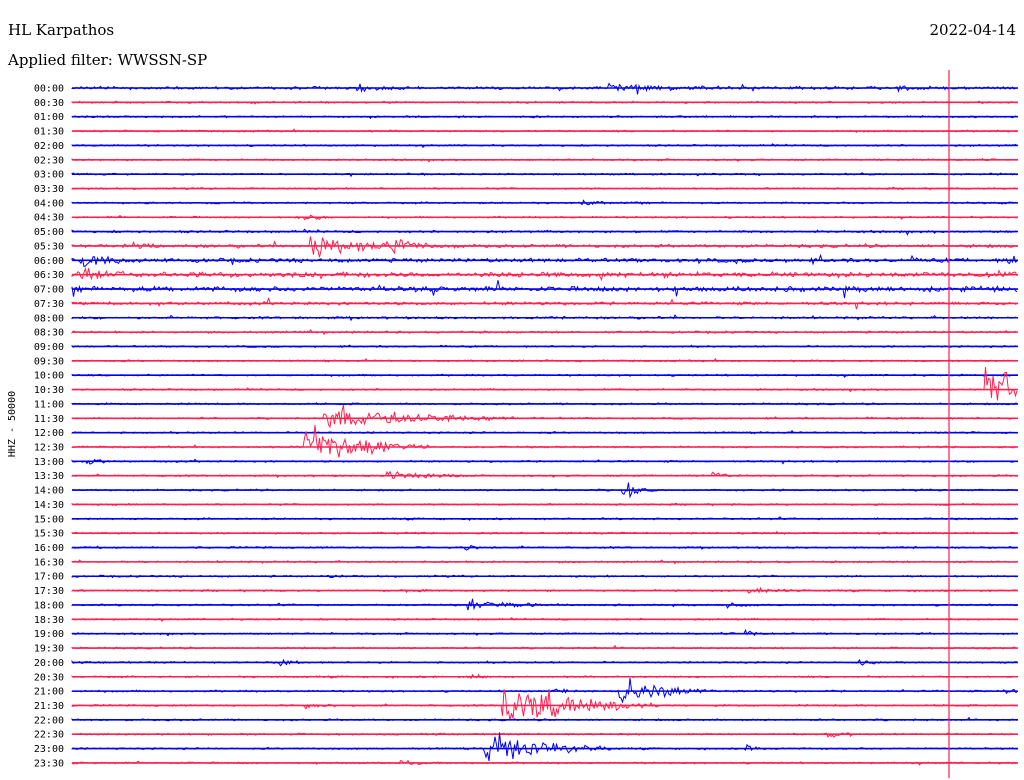  I want to click on time-label-1930: 19:30, so click(49, 649).